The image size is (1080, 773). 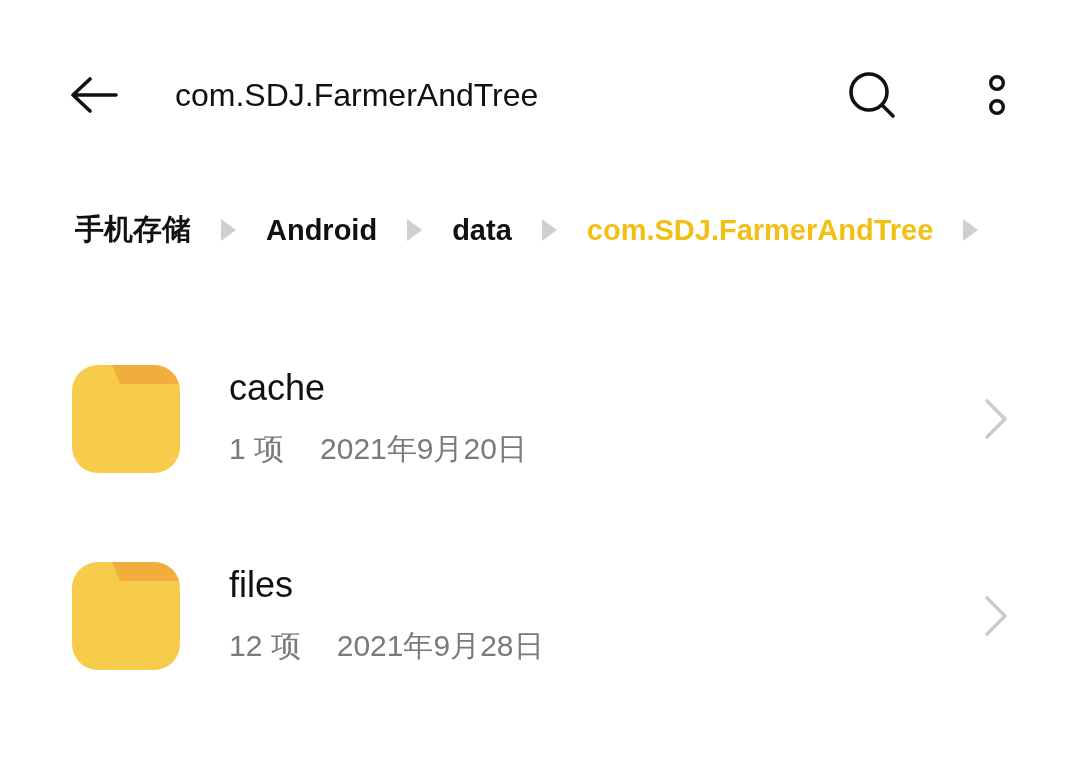 I want to click on folder-title: com.SDJ.FarmerAndTree, so click(x=357, y=95).